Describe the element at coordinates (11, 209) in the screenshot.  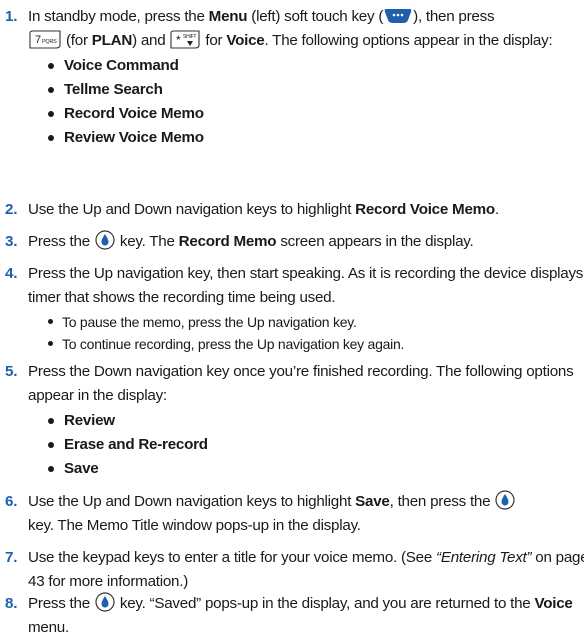
I see `step-number: 2.` at that location.